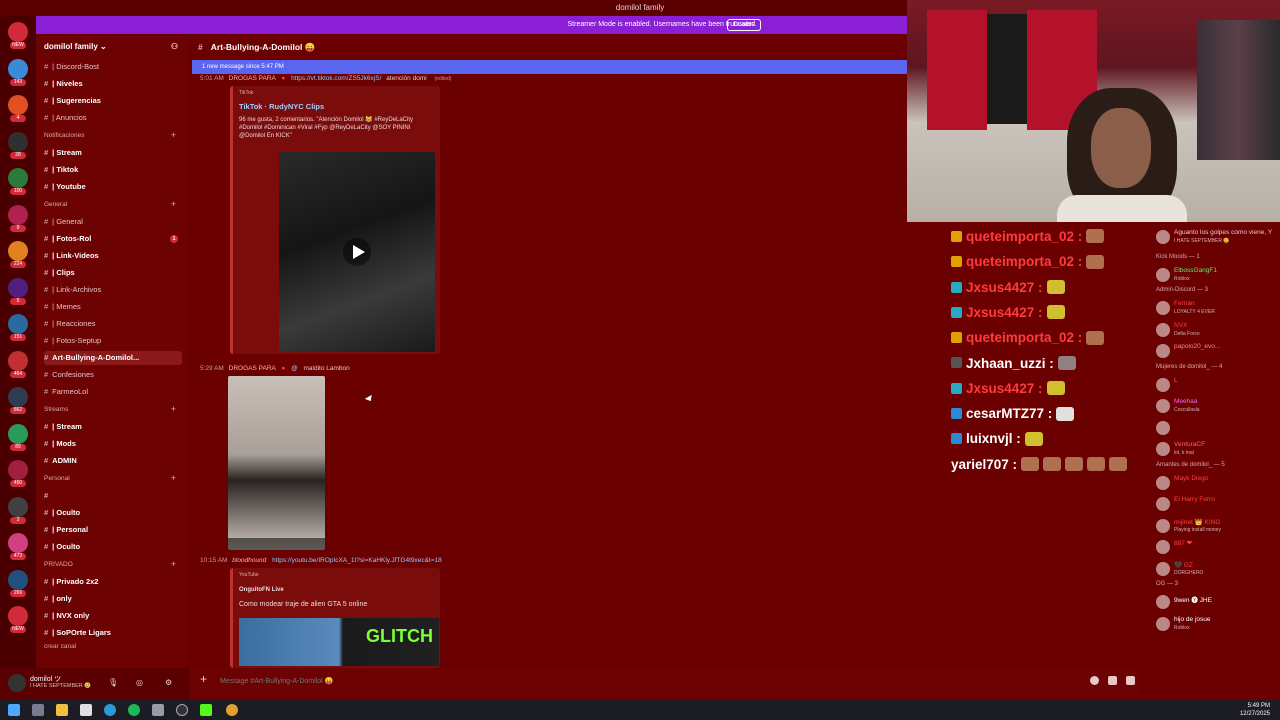  Describe the element at coordinates (113, 273) in the screenshot. I see `channel-item: # | Clips` at that location.